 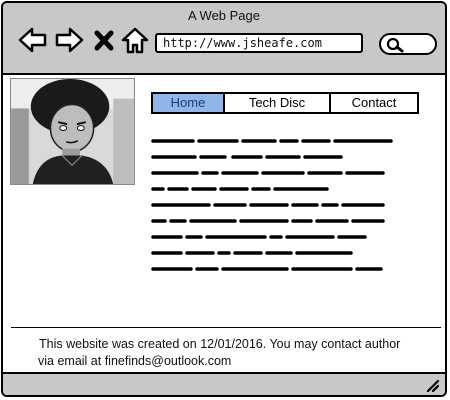 What do you see at coordinates (374, 103) in the screenshot?
I see `tab-contact: Contact` at bounding box center [374, 103].